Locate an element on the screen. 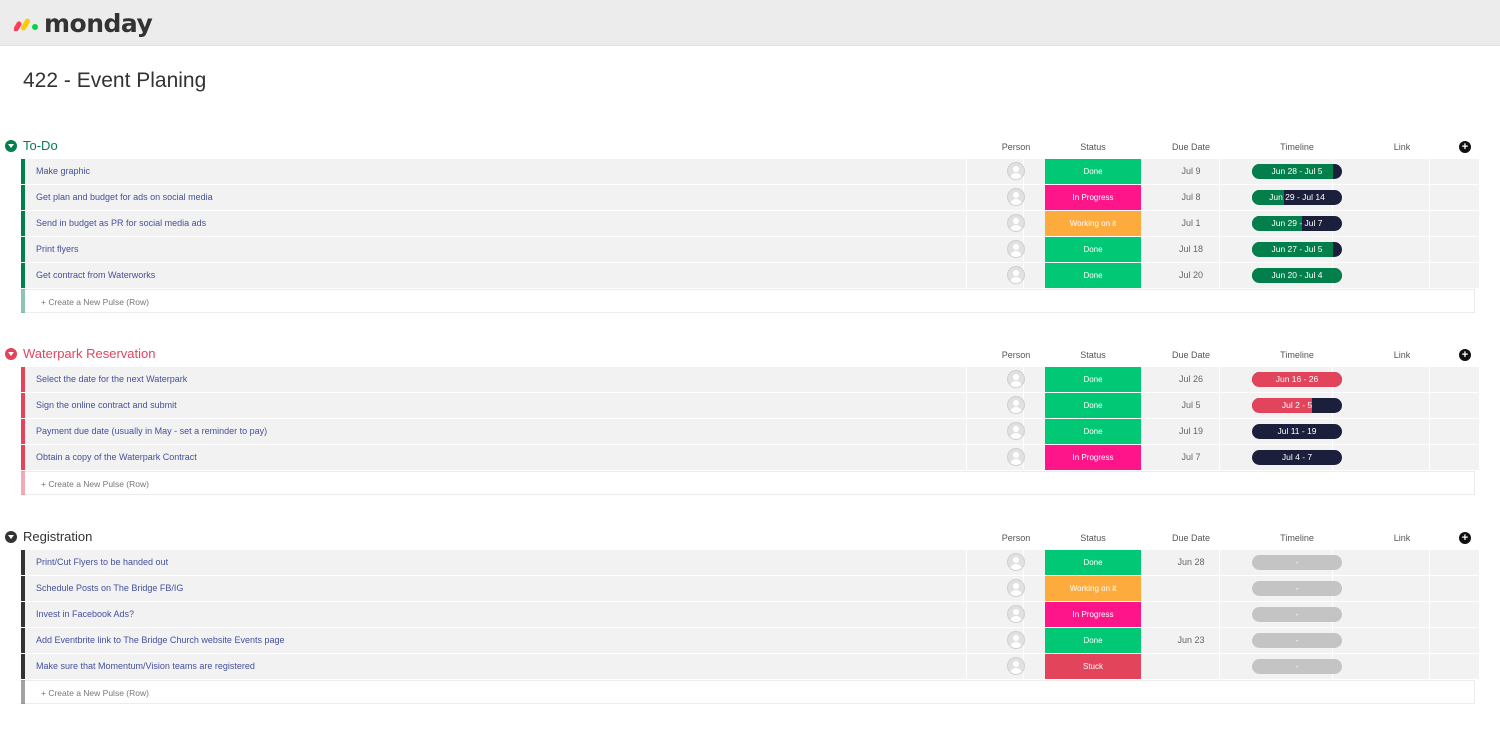 This screenshot has height=739, width=1500. group-title: To-Do is located at coordinates (40, 145).